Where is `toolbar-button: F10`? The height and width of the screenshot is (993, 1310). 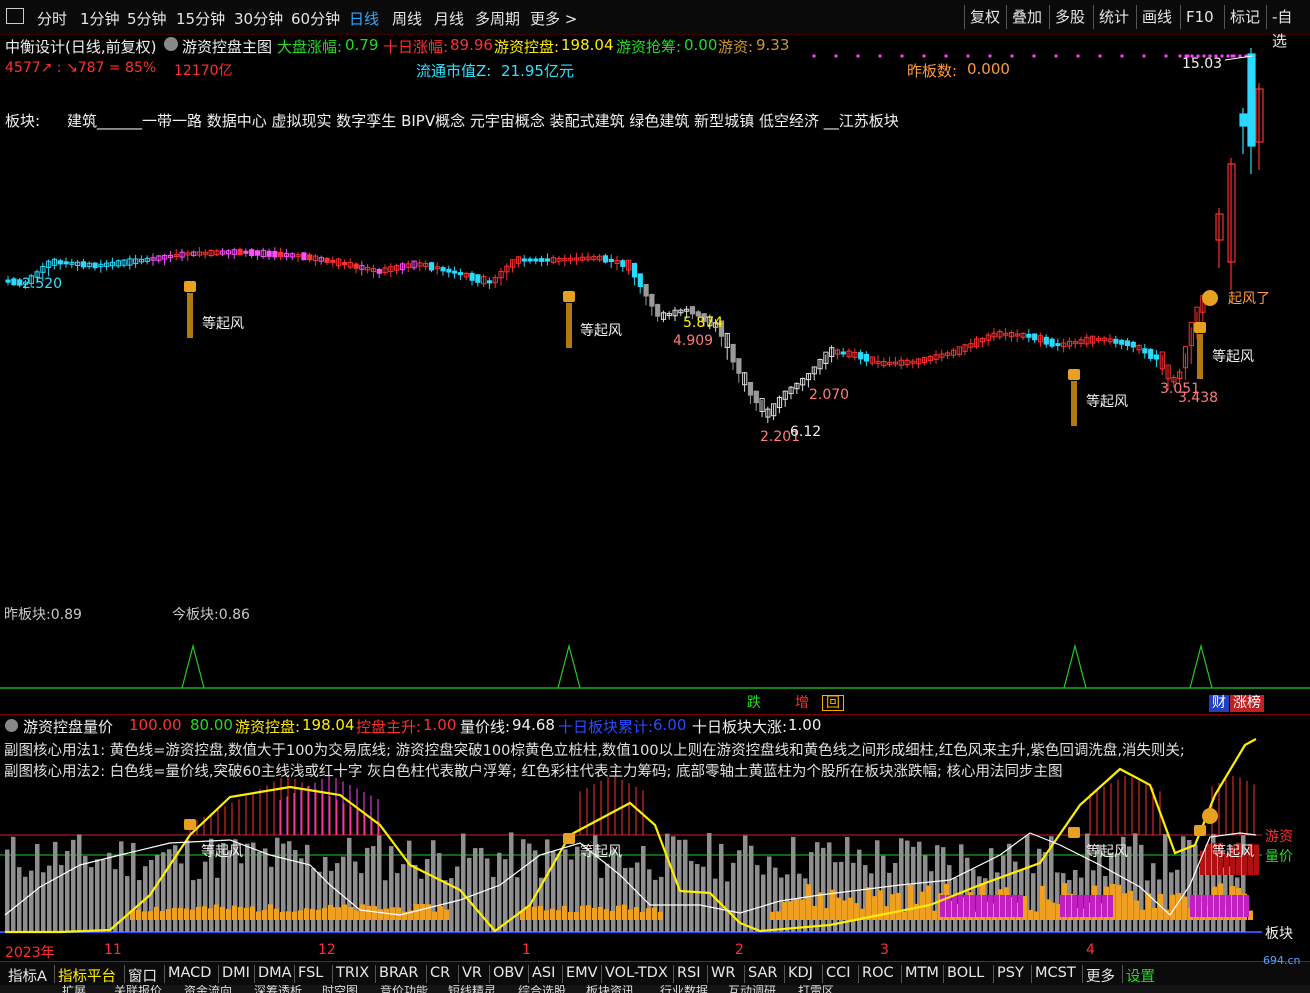 toolbar-button: F10 is located at coordinates (1199, 17).